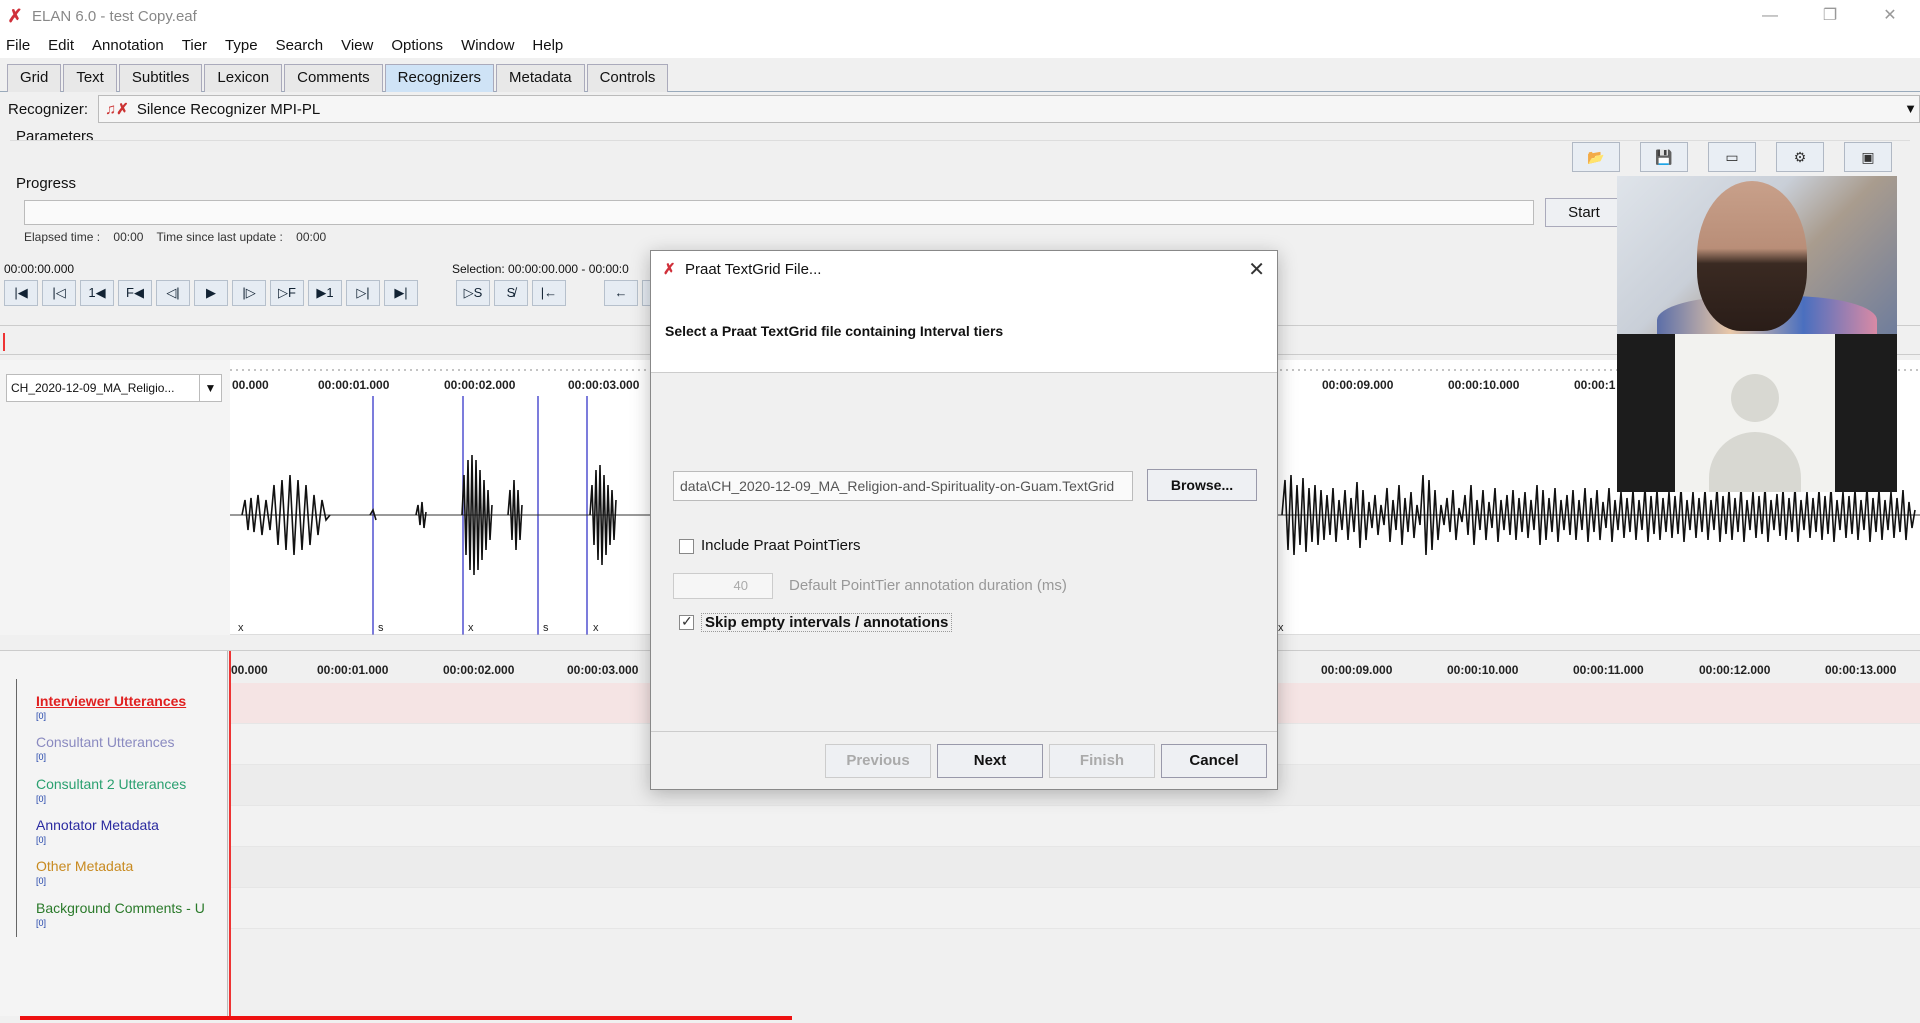 This screenshot has width=1920, height=1023. I want to click on annotation-mark: s, so click(381, 628).